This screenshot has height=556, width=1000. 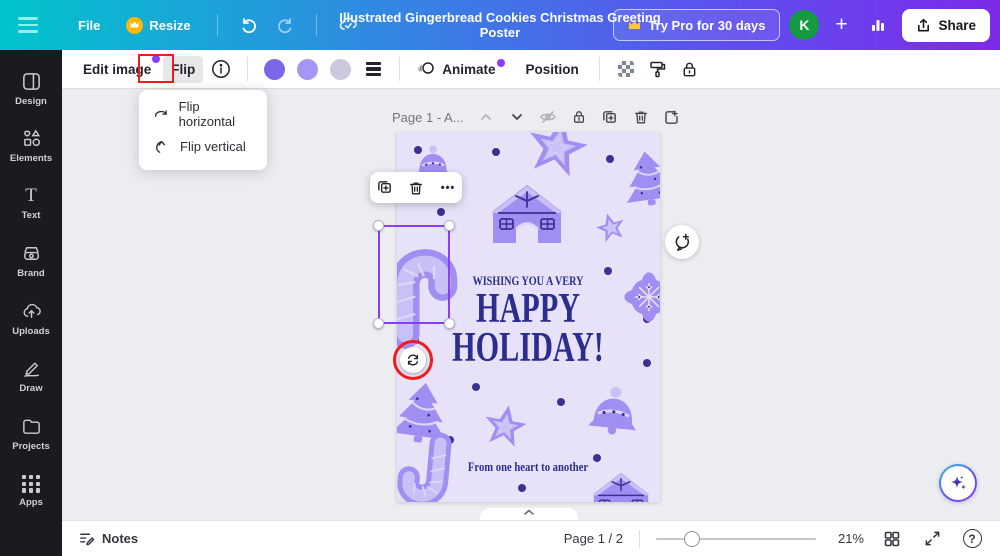 I want to click on edit-image-button: Edit image, so click(x=118, y=68).